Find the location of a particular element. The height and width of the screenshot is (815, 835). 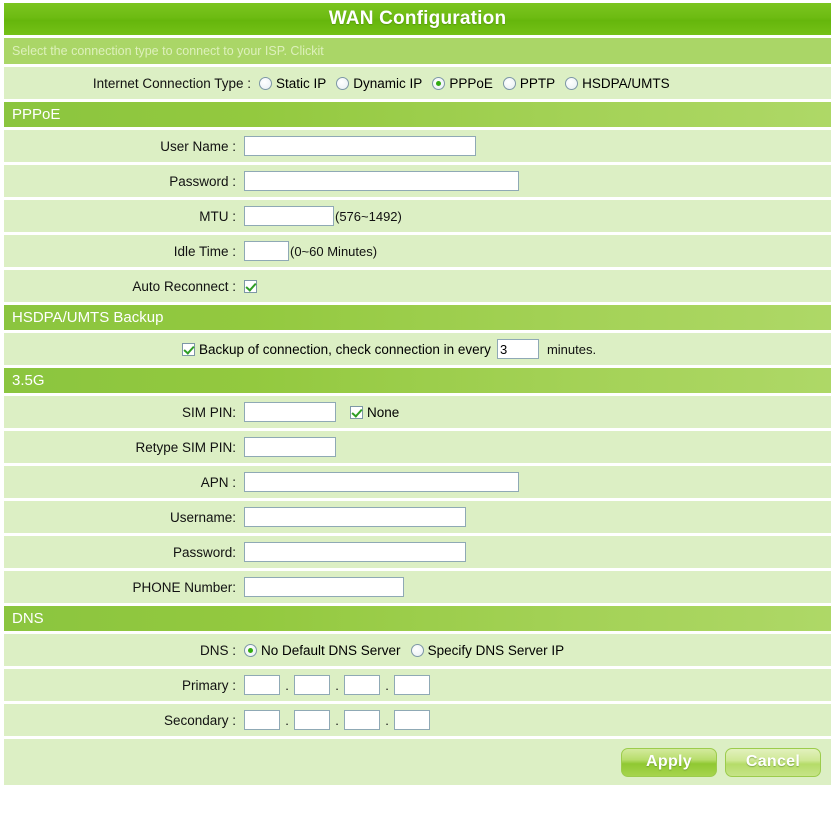

page-title: WAN Configuration is located at coordinates (417, 19).